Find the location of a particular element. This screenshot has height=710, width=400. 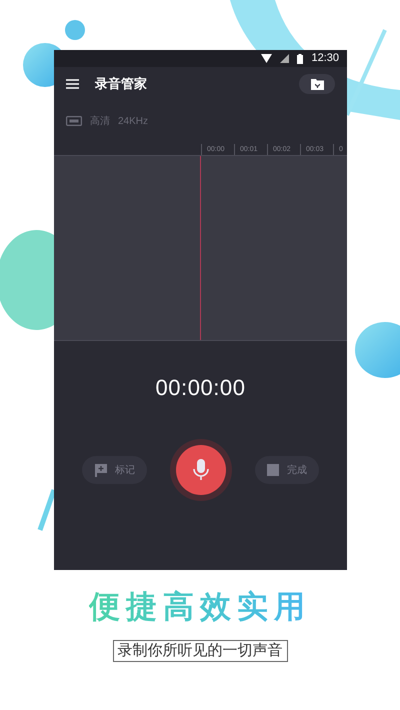

decorative-circle is located at coordinates (75, 30).